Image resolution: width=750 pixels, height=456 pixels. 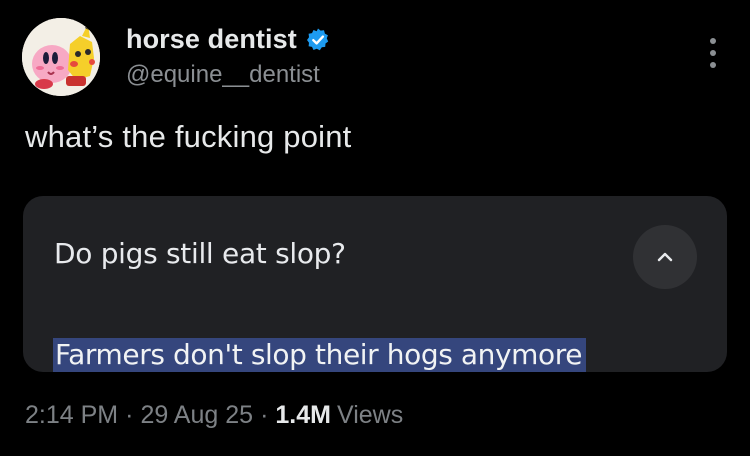 What do you see at coordinates (318, 40) in the screenshot?
I see `verified-badge-icon` at bounding box center [318, 40].